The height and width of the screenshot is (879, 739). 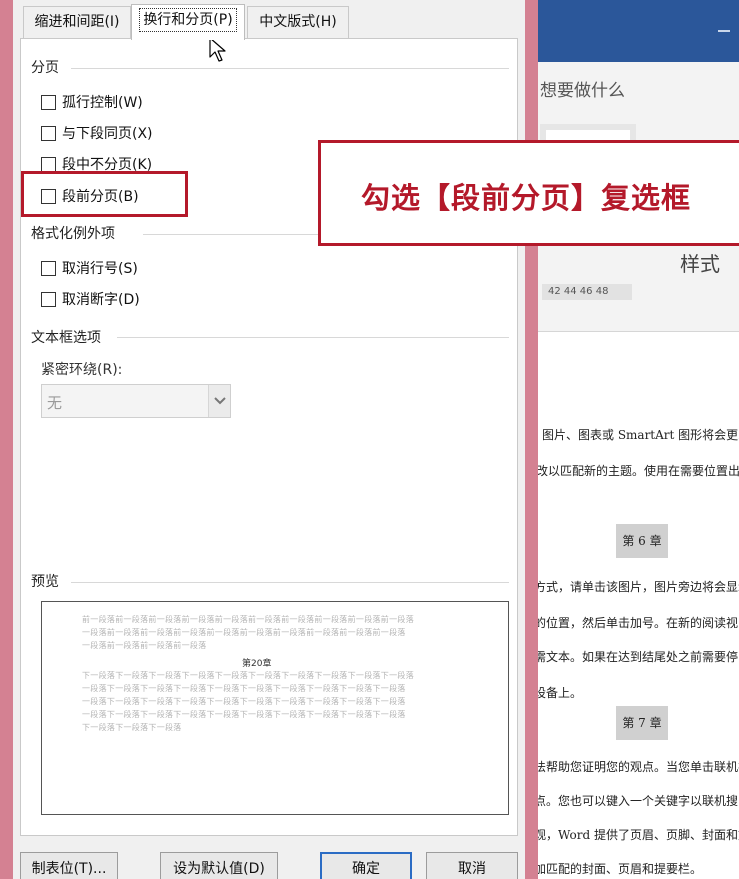 I want to click on mouse-cursor-icon, so click(x=217, y=49).